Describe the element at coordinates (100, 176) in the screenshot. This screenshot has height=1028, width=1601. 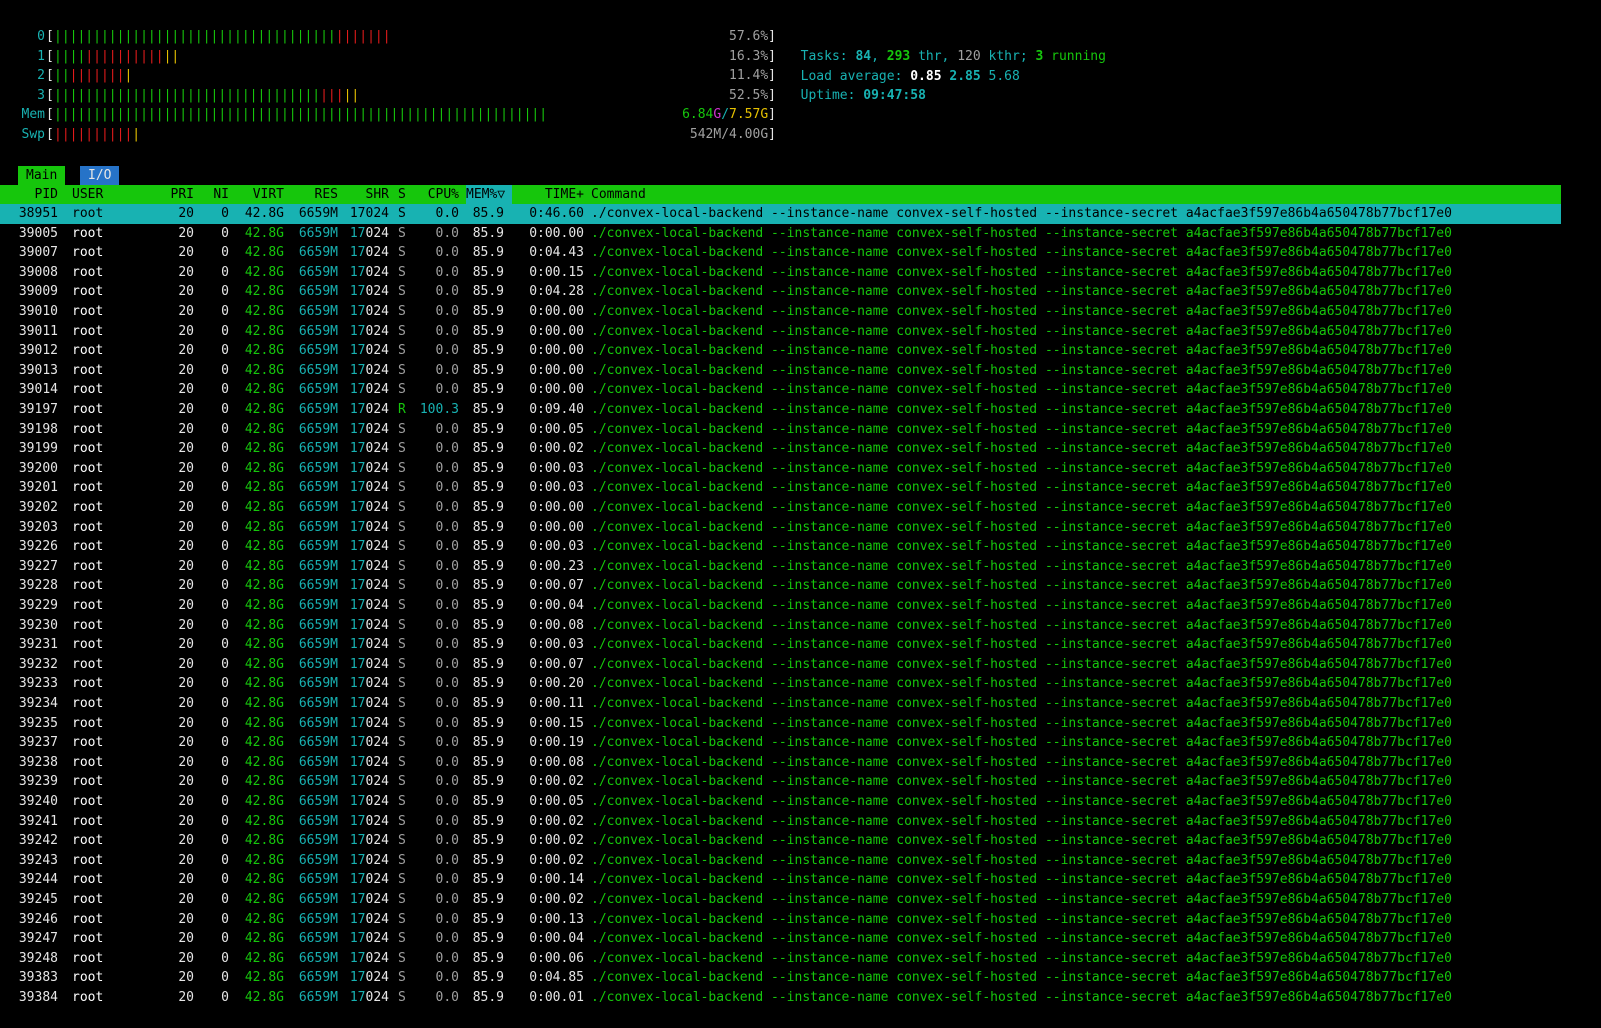
I see `tab-io: I/O` at that location.